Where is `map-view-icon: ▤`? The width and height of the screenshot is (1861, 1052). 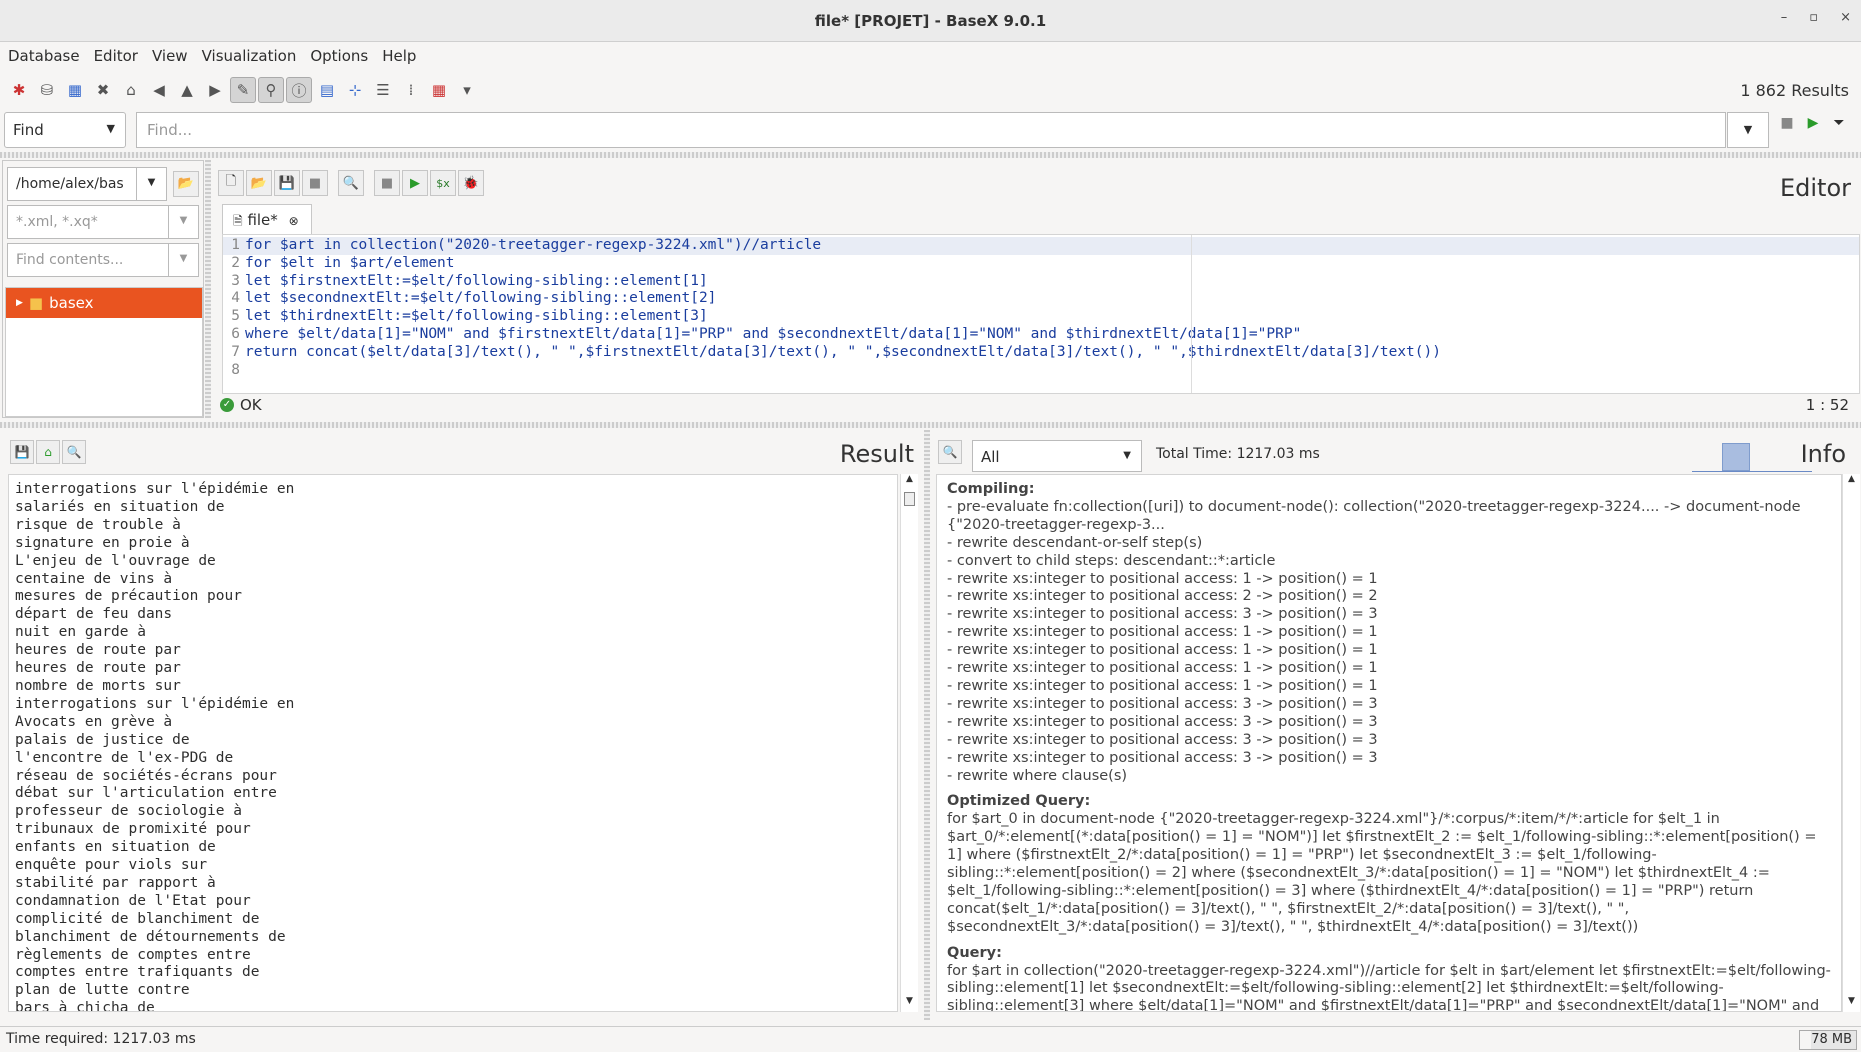 map-view-icon: ▤ is located at coordinates (327, 90).